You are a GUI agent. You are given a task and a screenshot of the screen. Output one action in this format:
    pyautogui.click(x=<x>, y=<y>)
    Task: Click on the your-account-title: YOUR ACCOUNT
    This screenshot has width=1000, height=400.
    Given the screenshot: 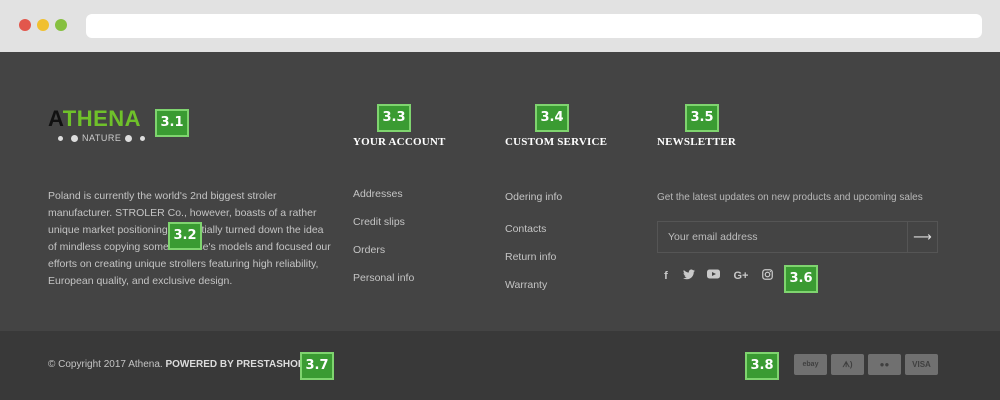 What is the action you would take?
    pyautogui.click(x=399, y=142)
    